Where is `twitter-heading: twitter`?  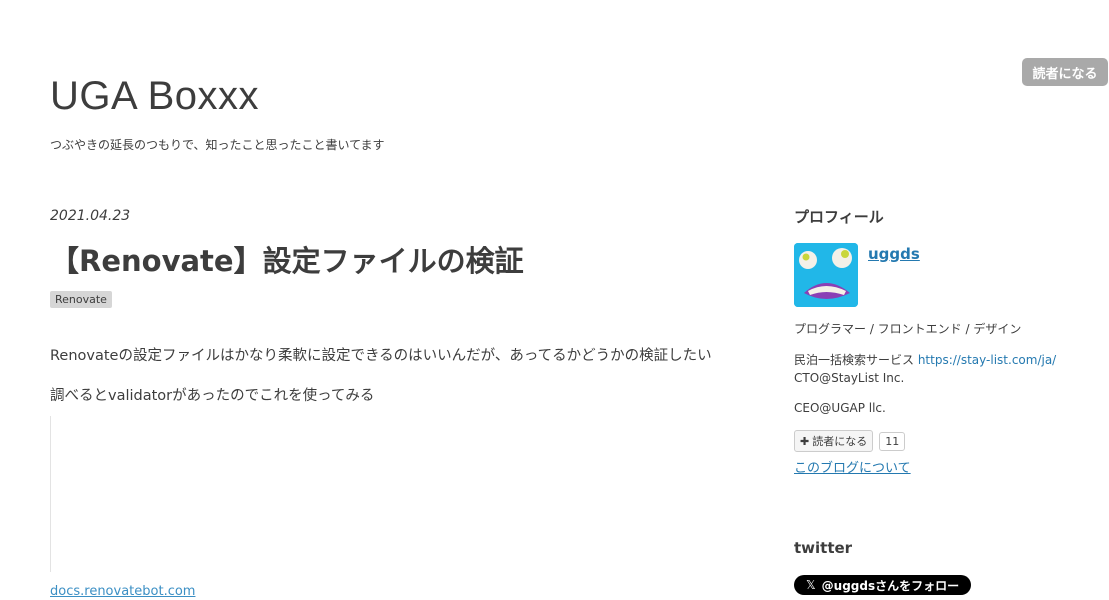
twitter-heading: twitter is located at coordinates (823, 548).